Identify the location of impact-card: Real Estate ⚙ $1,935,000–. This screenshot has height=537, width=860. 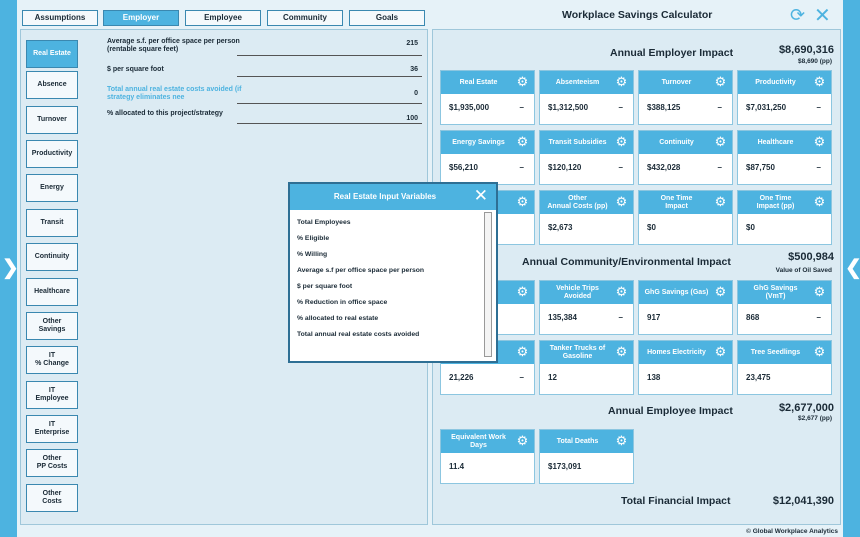
(487, 97).